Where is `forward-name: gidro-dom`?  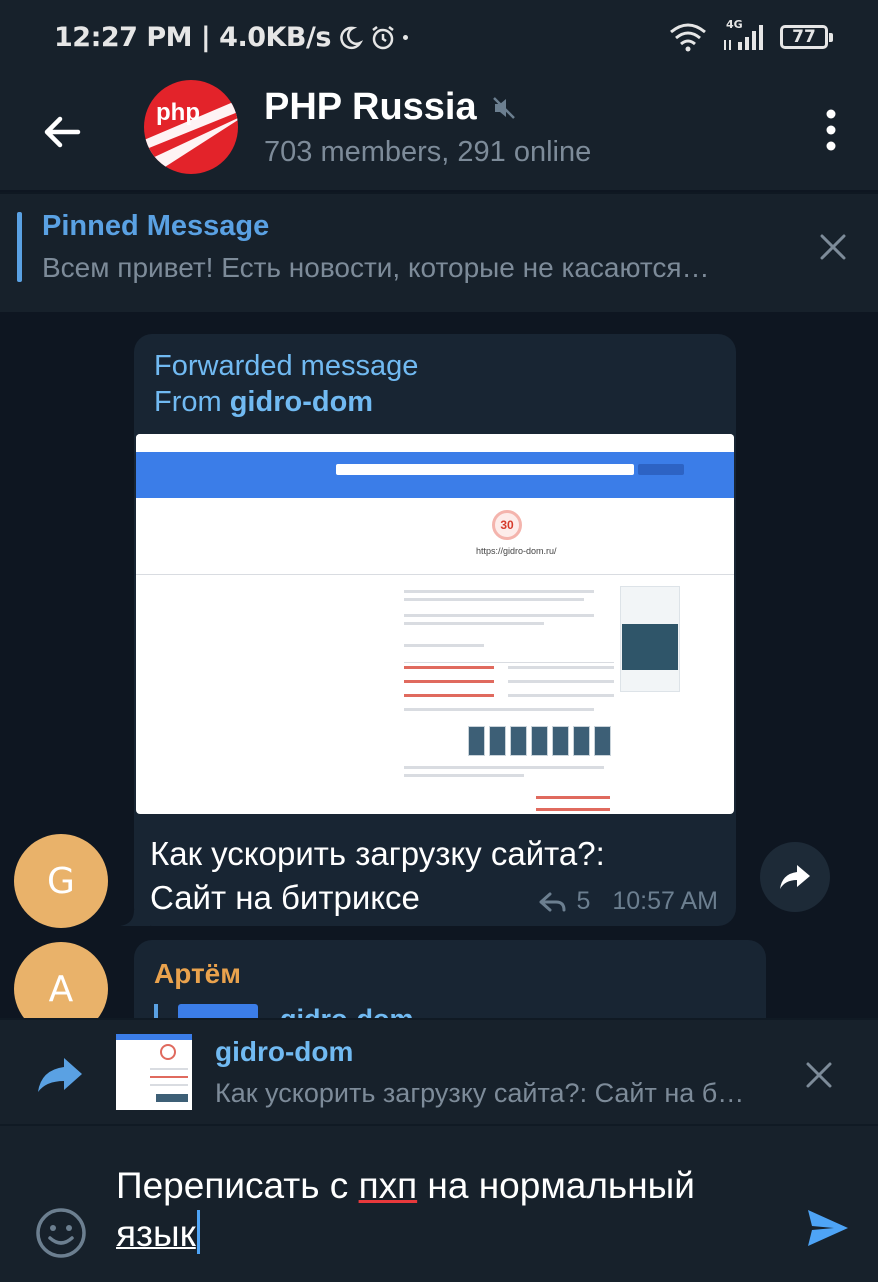
forward-name: gidro-dom is located at coordinates (284, 1051).